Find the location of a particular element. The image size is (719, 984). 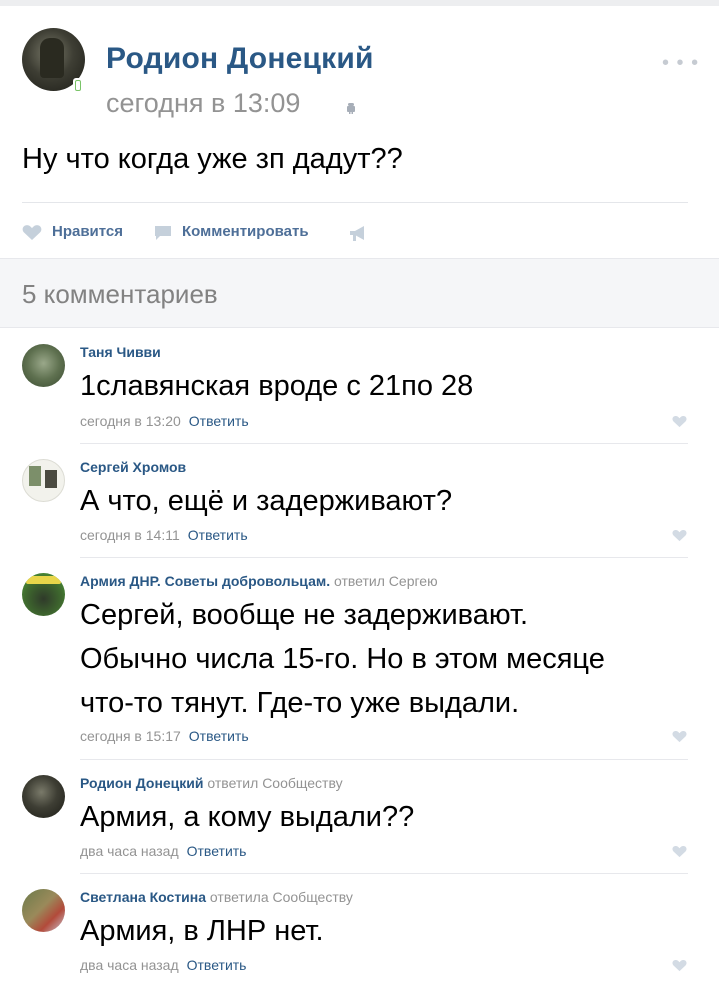

comments-count: 5 комментариев is located at coordinates (120, 294).